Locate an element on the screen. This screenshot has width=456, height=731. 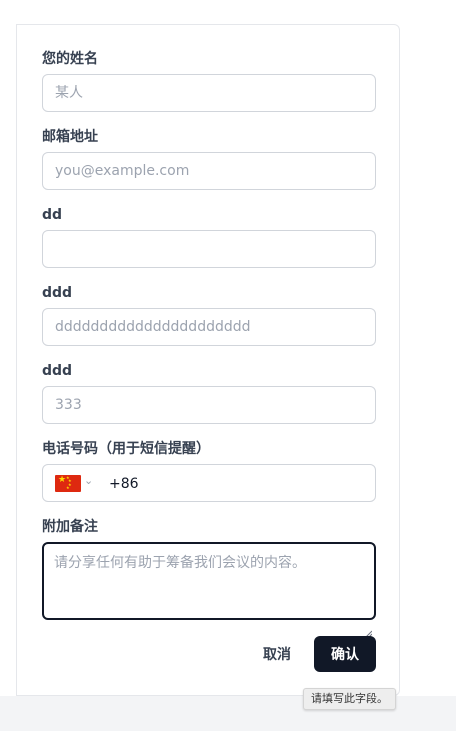
notes-textarea is located at coordinates (209, 581).